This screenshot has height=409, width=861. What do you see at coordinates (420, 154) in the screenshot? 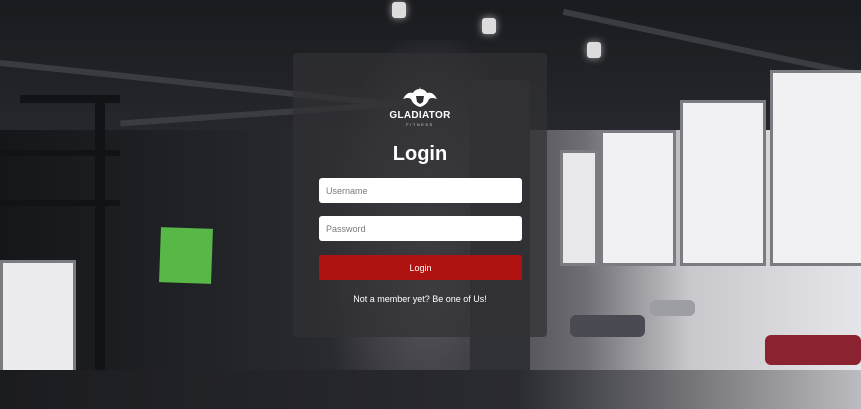
I see `login-title: Login` at bounding box center [420, 154].